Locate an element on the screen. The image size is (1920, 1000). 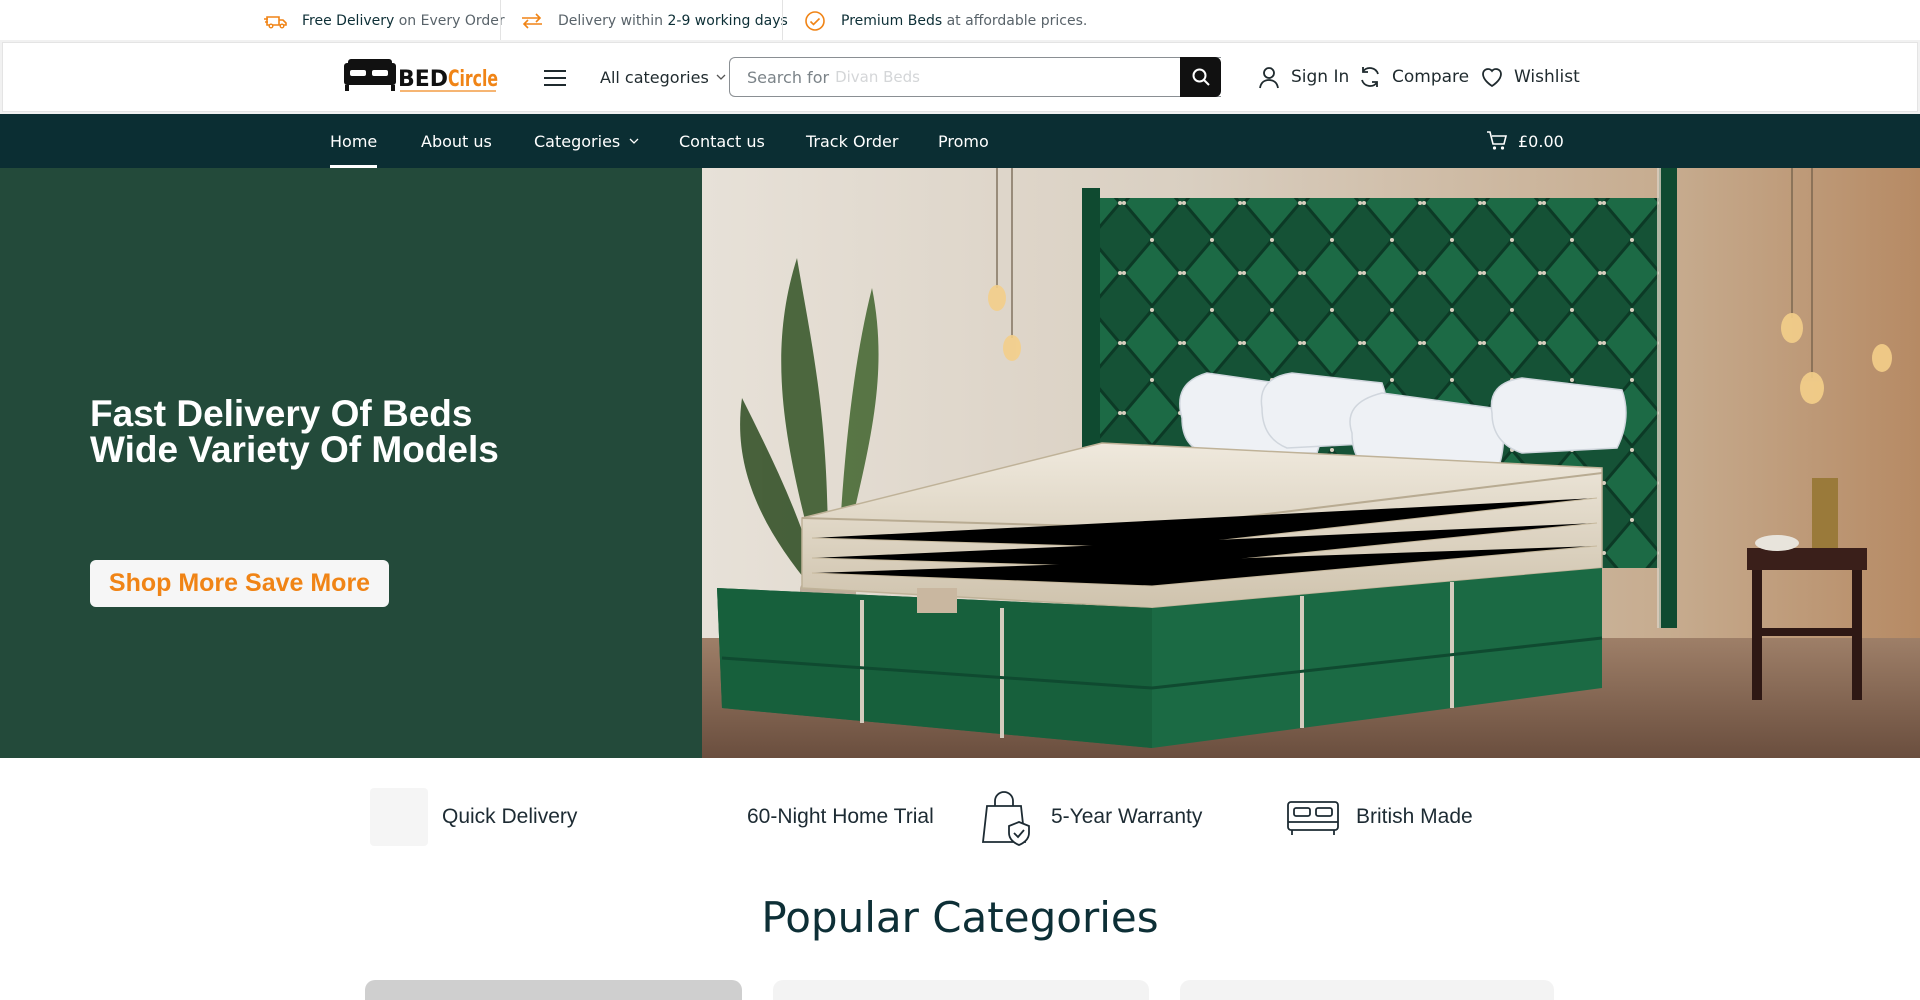
truck-icon is located at coordinates (276, 21).